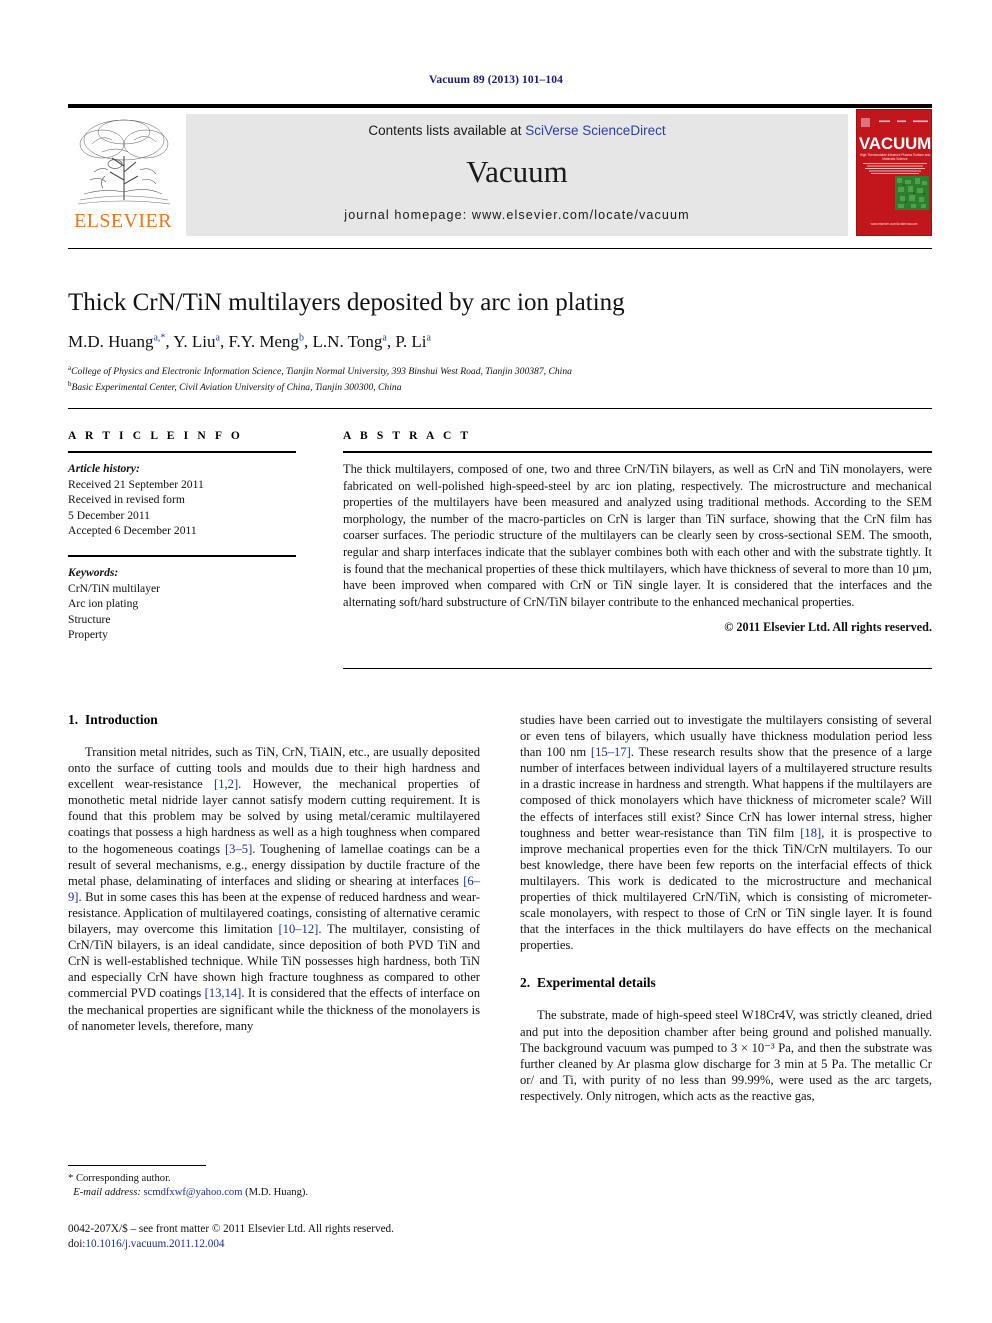  I want to click on author-4-name: L.N. Tong, so click(347, 341).